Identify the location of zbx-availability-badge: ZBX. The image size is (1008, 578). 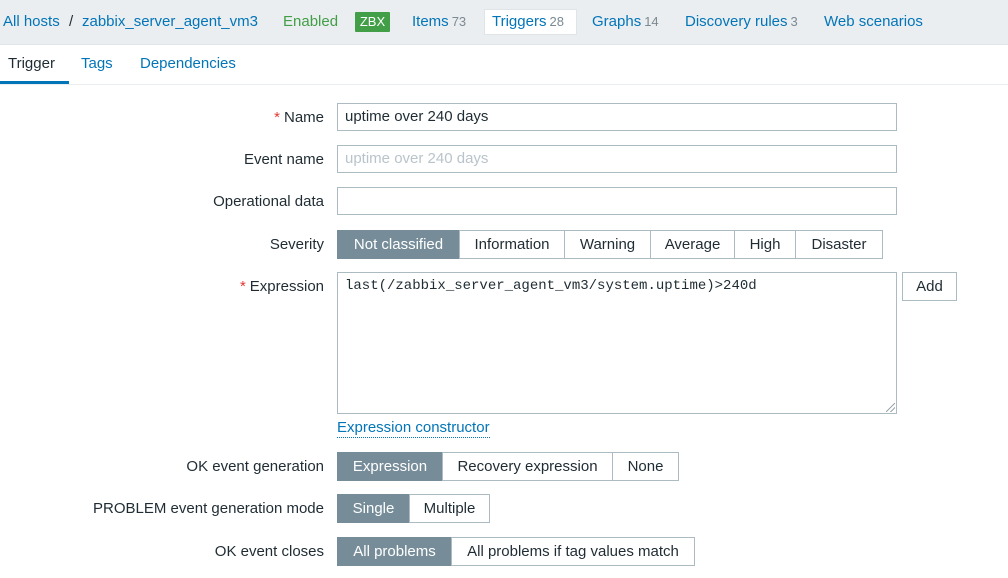
(372, 22).